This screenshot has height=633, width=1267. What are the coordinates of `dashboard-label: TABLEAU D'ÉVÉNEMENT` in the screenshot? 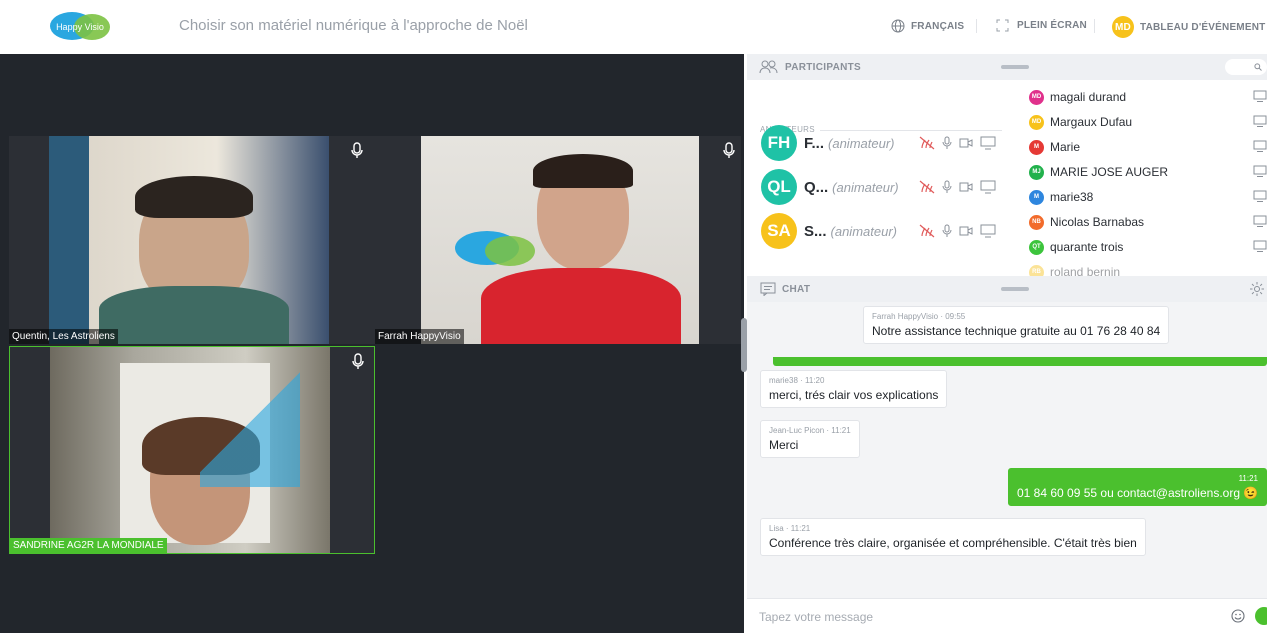 It's located at (1203, 27).